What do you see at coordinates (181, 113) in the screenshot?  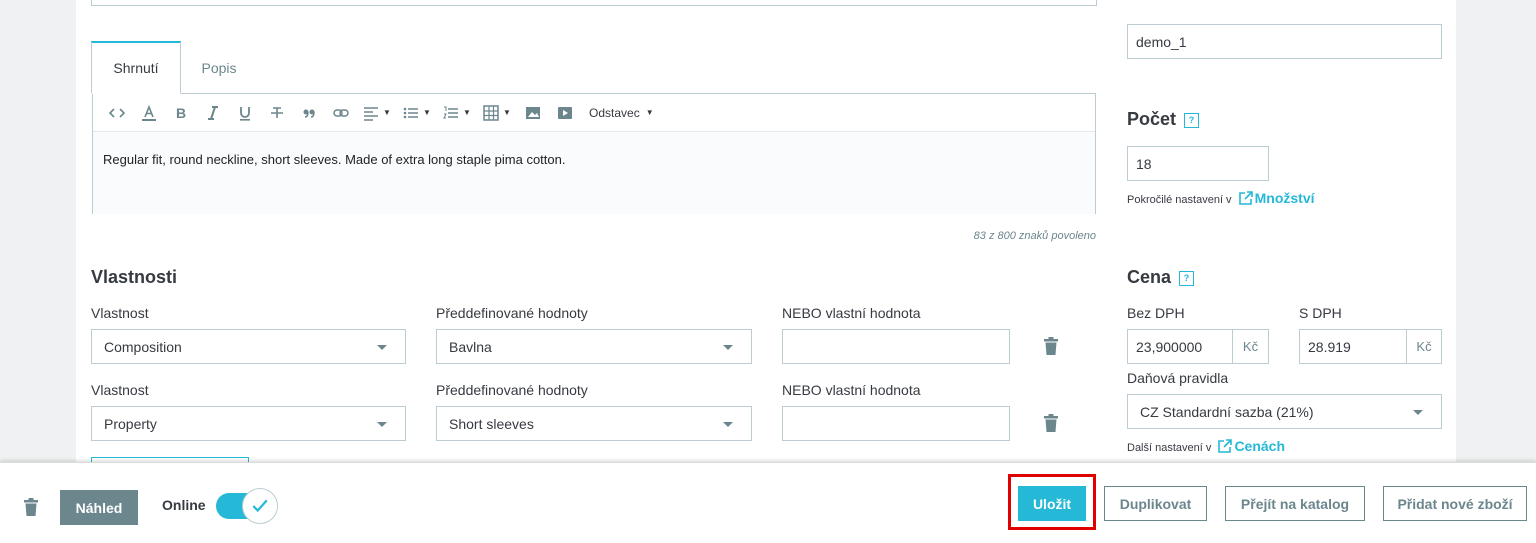 I see `bold-icon: B` at bounding box center [181, 113].